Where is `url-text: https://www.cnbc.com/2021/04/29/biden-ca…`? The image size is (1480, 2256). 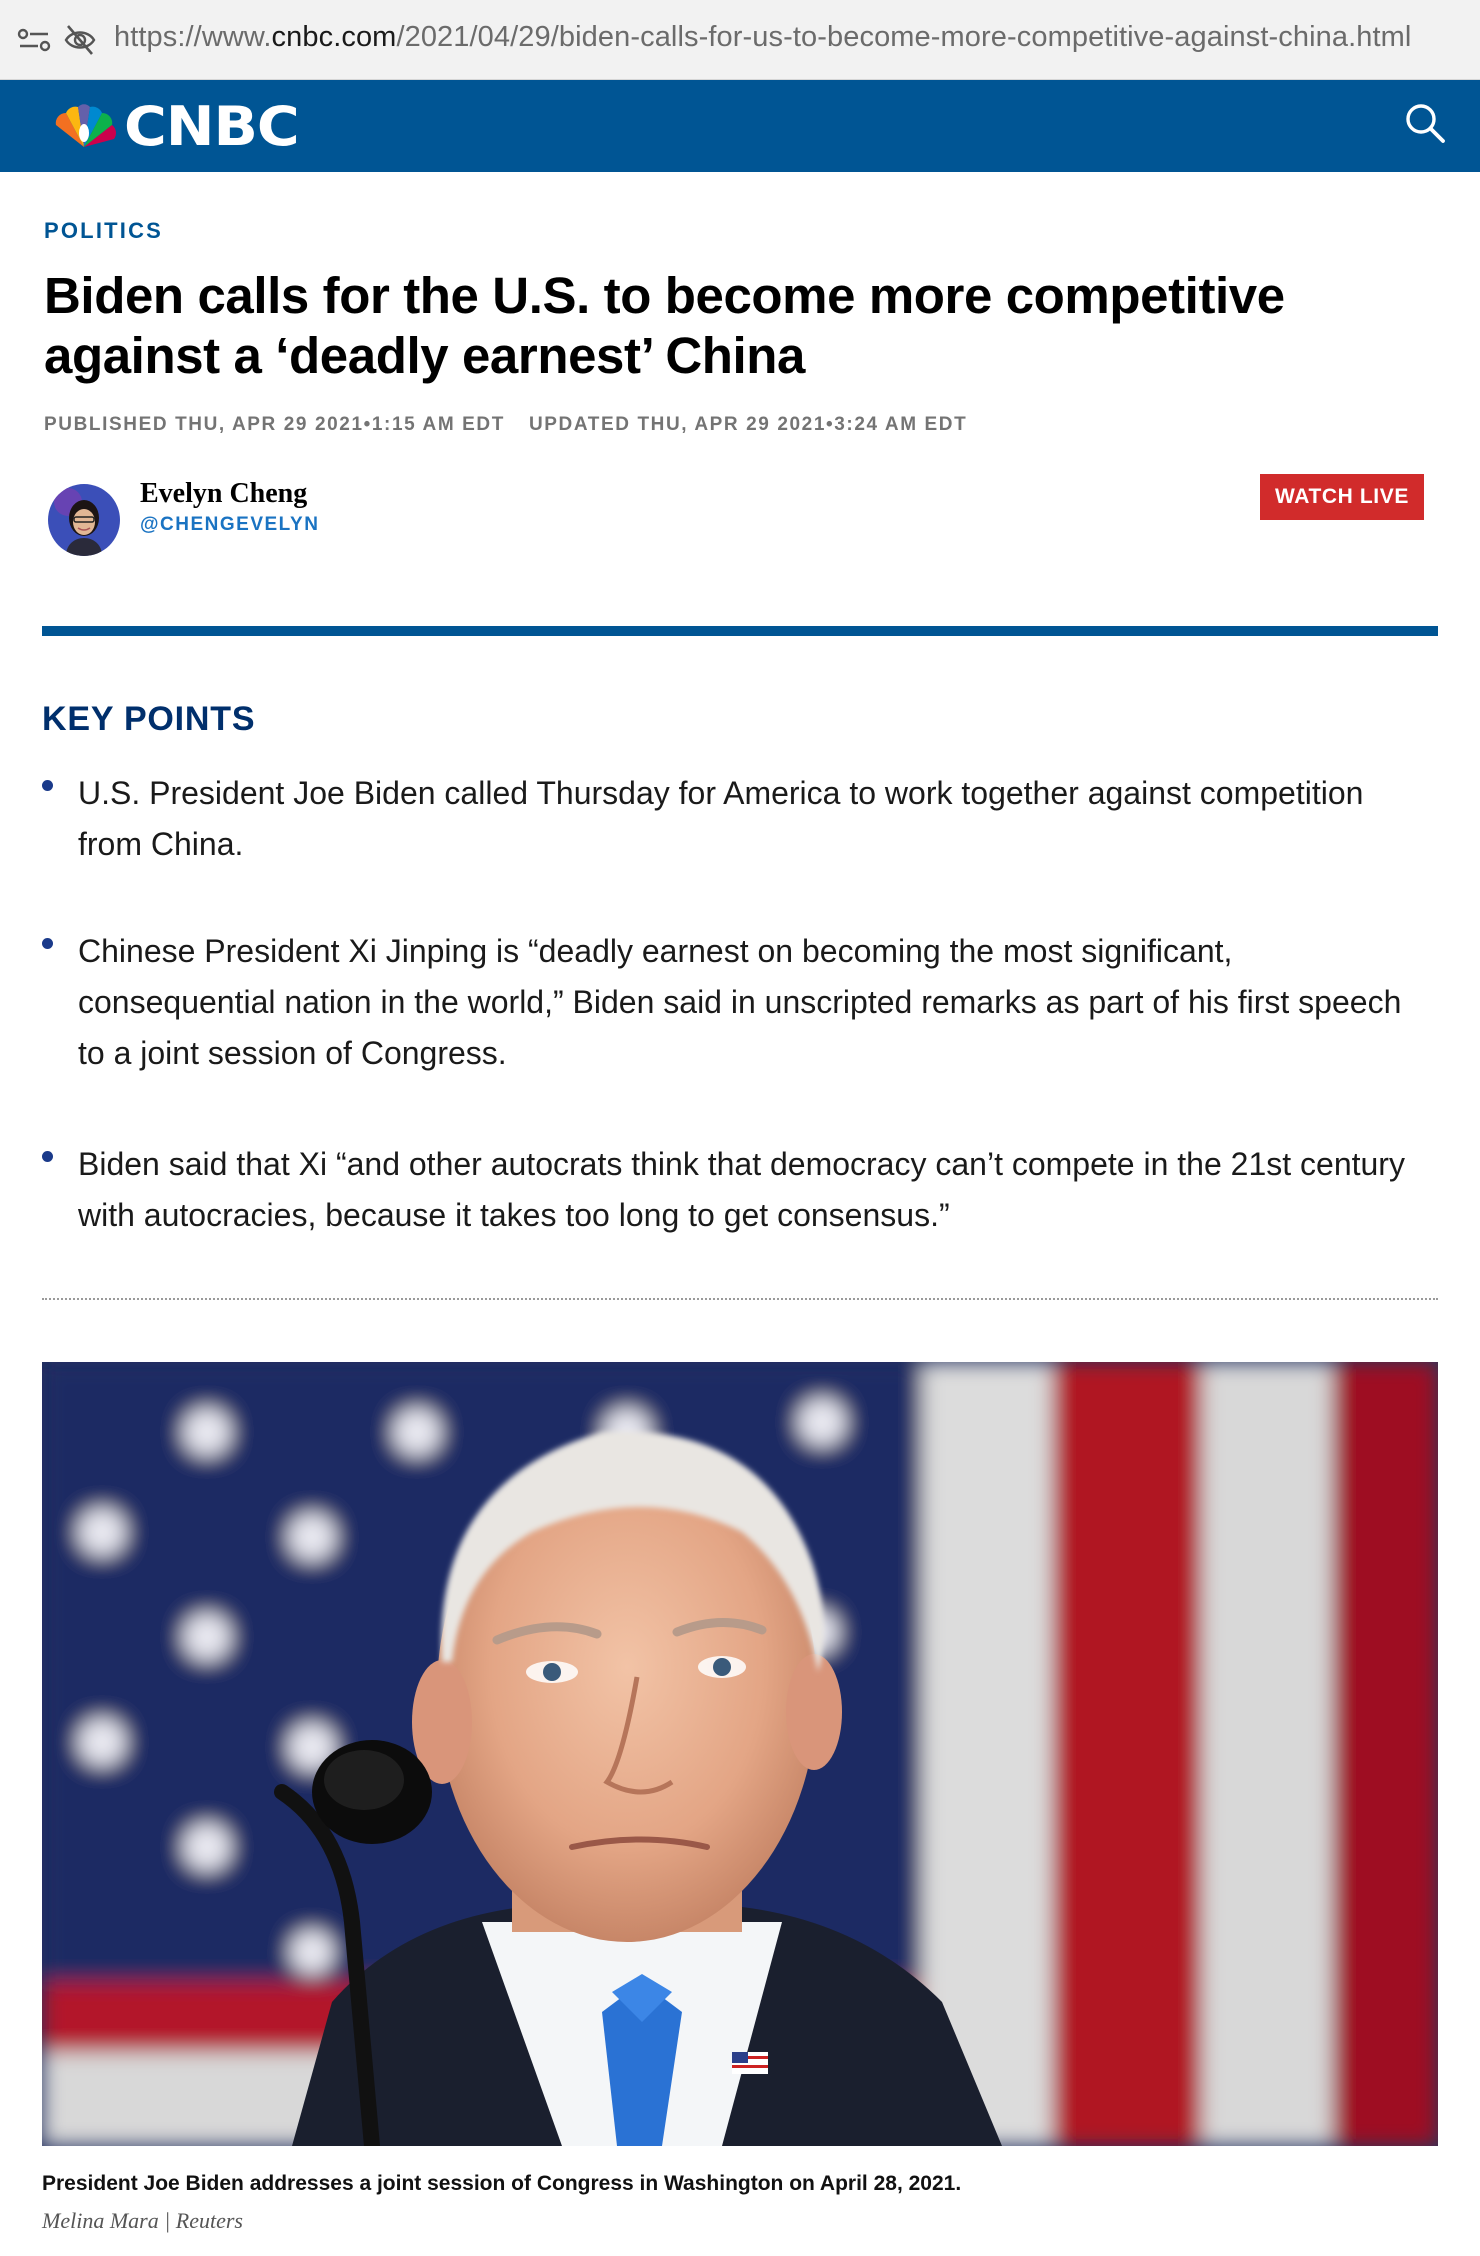 url-text: https://www.cnbc.com/2021/04/29/biden-ca… is located at coordinates (762, 37).